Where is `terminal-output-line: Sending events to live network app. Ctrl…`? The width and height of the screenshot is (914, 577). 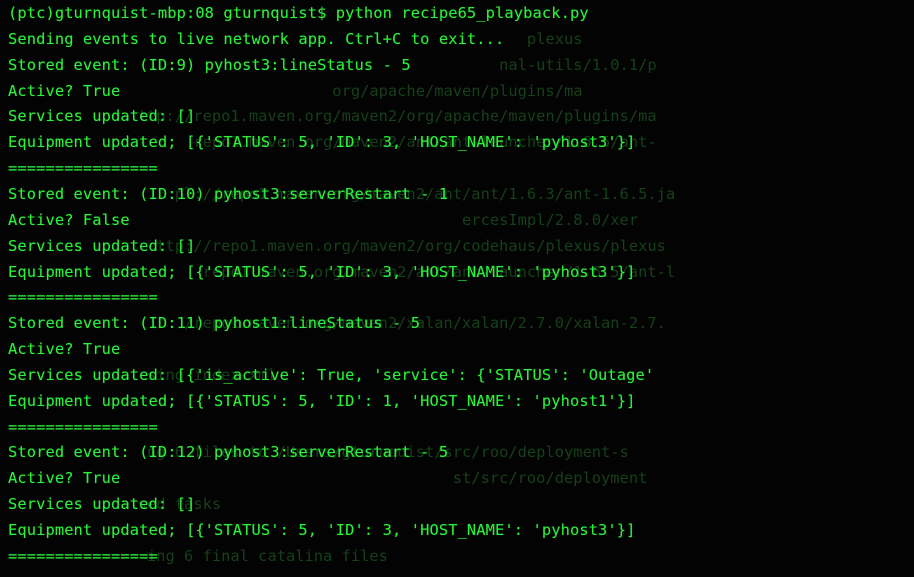 terminal-output-line: Sending events to live network app. Ctrl… is located at coordinates (256, 38).